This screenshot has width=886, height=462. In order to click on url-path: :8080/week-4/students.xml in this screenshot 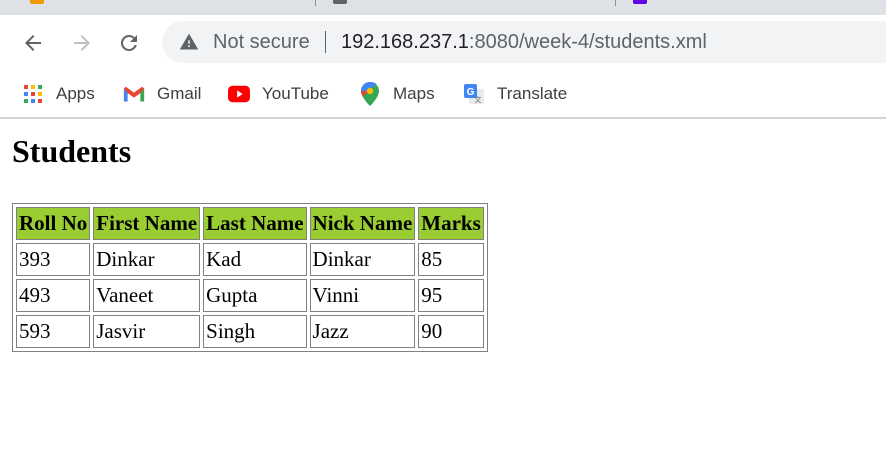, I will do `click(587, 42)`.